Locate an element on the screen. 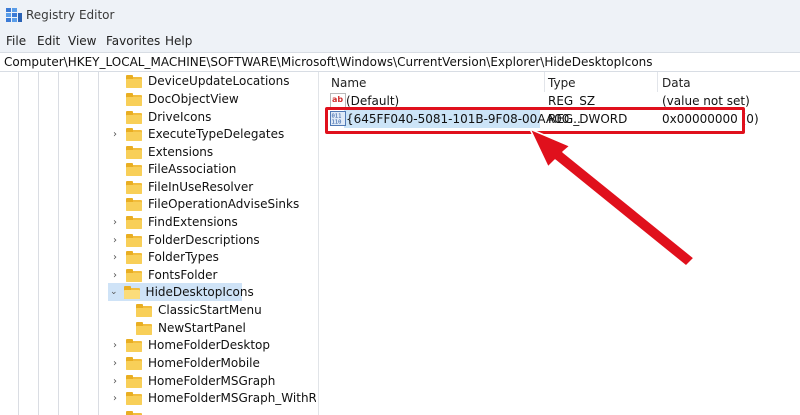 The image size is (800, 415). tree-item-docobjectview: DocObjectView is located at coordinates (174, 99).